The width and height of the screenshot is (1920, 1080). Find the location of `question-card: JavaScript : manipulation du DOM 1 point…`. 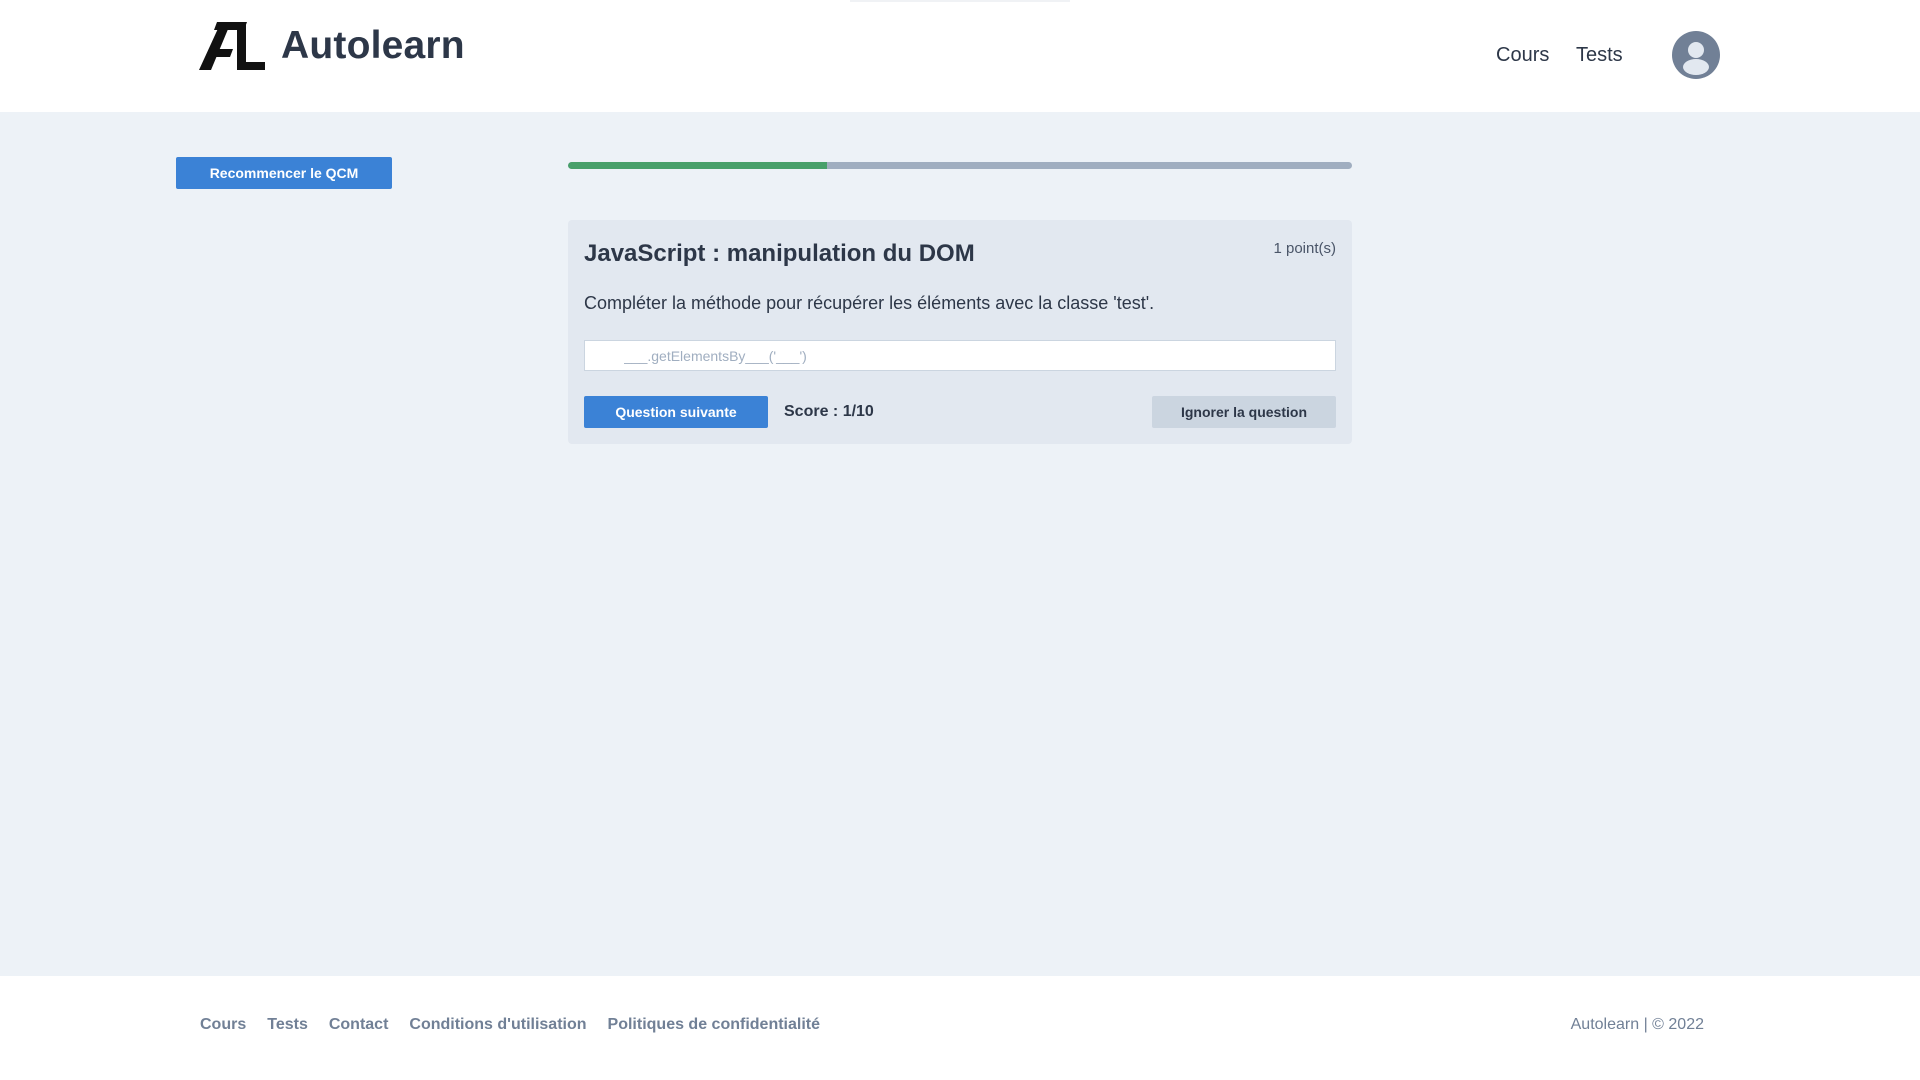

question-card: JavaScript : manipulation du DOM 1 point… is located at coordinates (960, 332).